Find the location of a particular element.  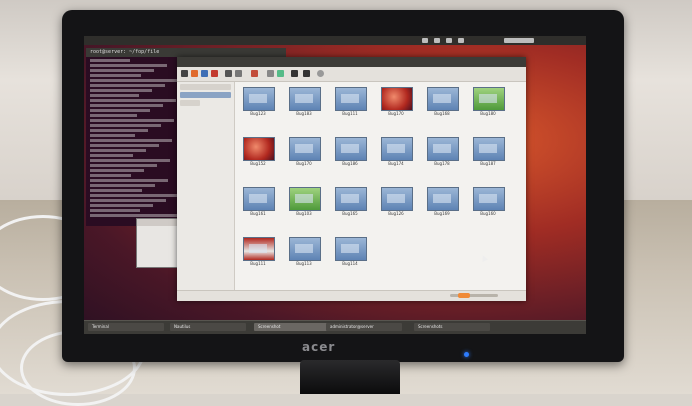

help-icon is located at coordinates (320, 73).